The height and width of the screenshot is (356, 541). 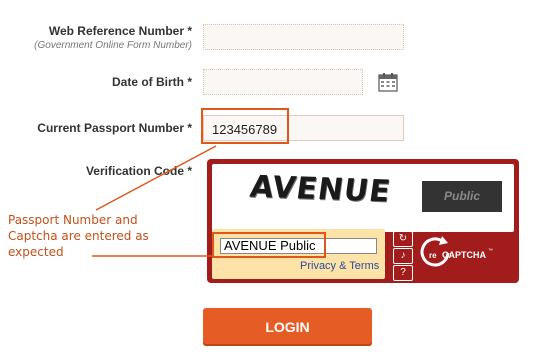 What do you see at coordinates (287, 327) in the screenshot?
I see `login-button: LOGIN` at bounding box center [287, 327].